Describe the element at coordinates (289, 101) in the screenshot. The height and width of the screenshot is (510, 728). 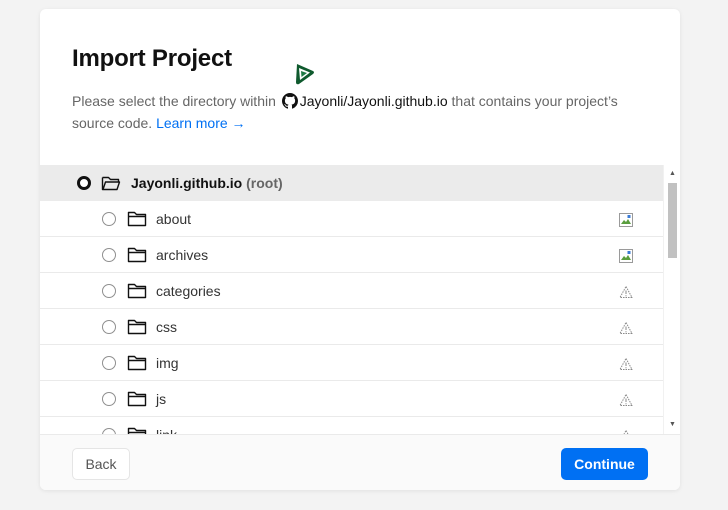
I see `github-icon` at that location.